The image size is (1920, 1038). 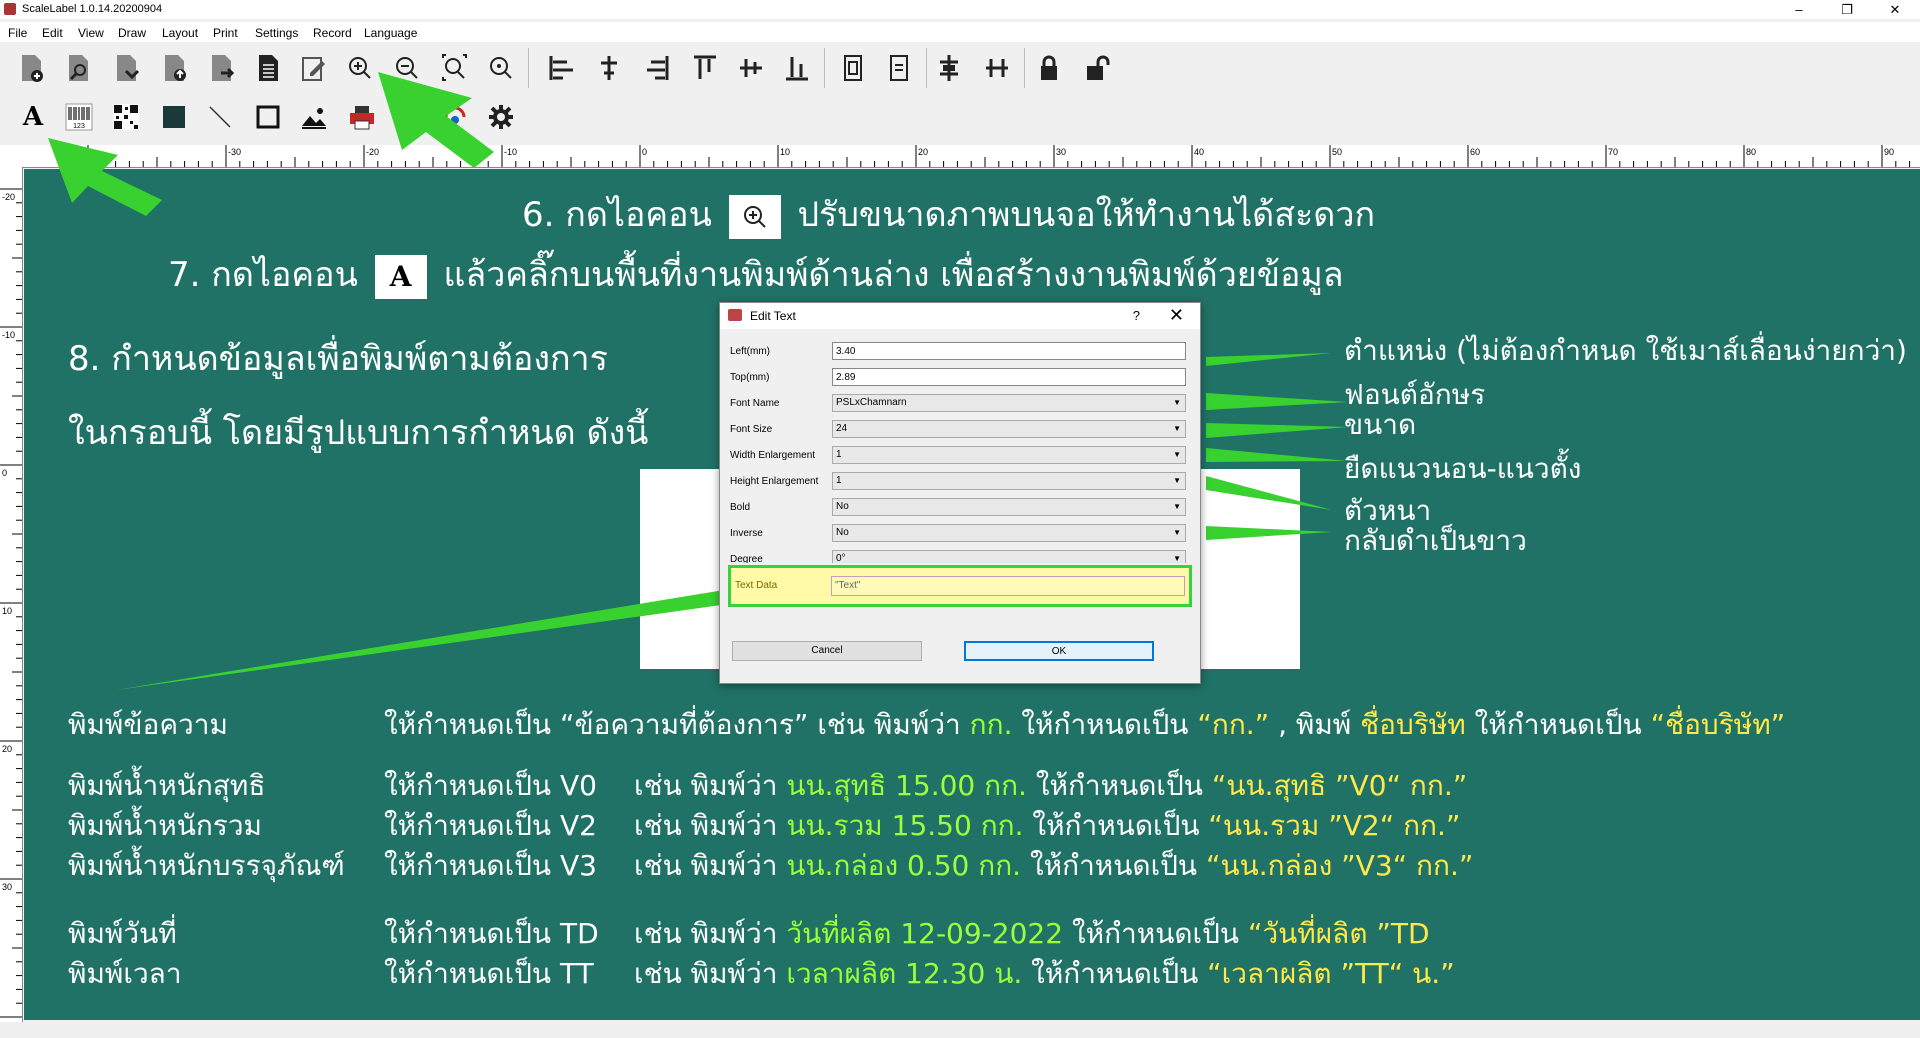 I want to click on field-inverse: Inverse No ▼, so click(x=960, y=534).